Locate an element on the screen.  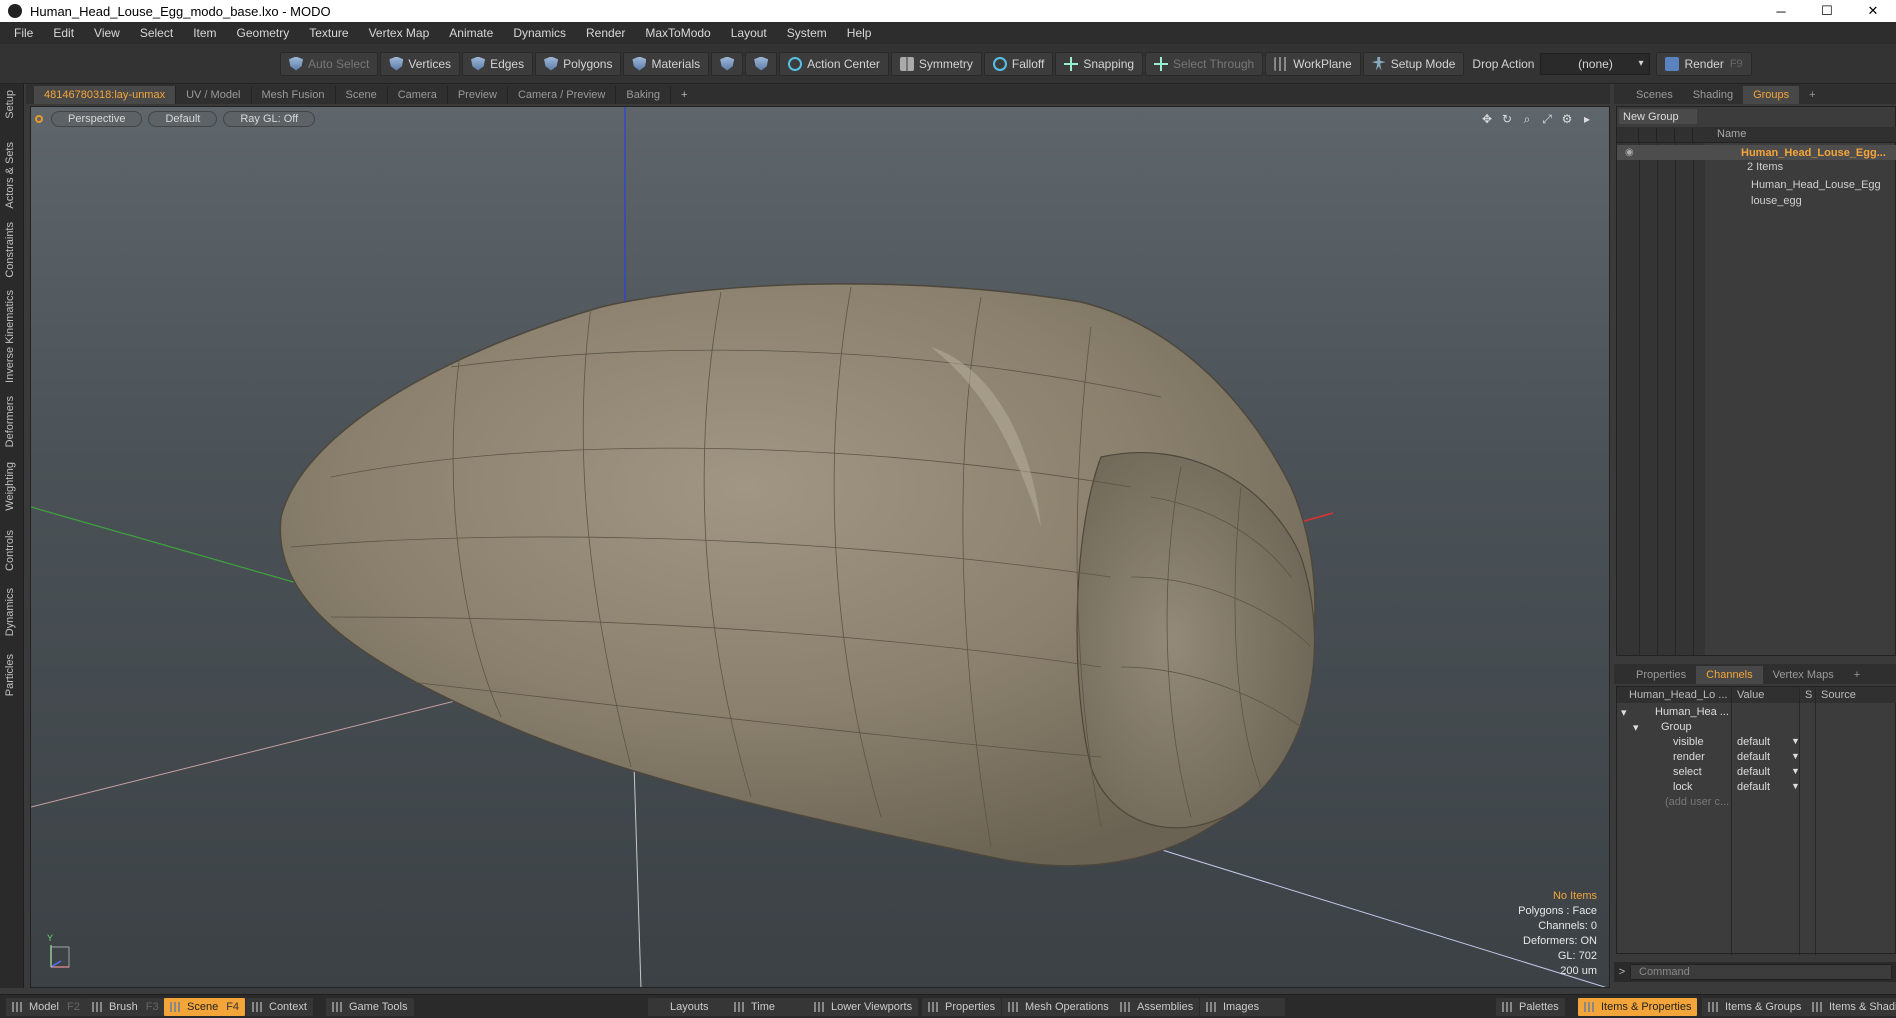
rotate-icon: ↻ is located at coordinates (1507, 119).